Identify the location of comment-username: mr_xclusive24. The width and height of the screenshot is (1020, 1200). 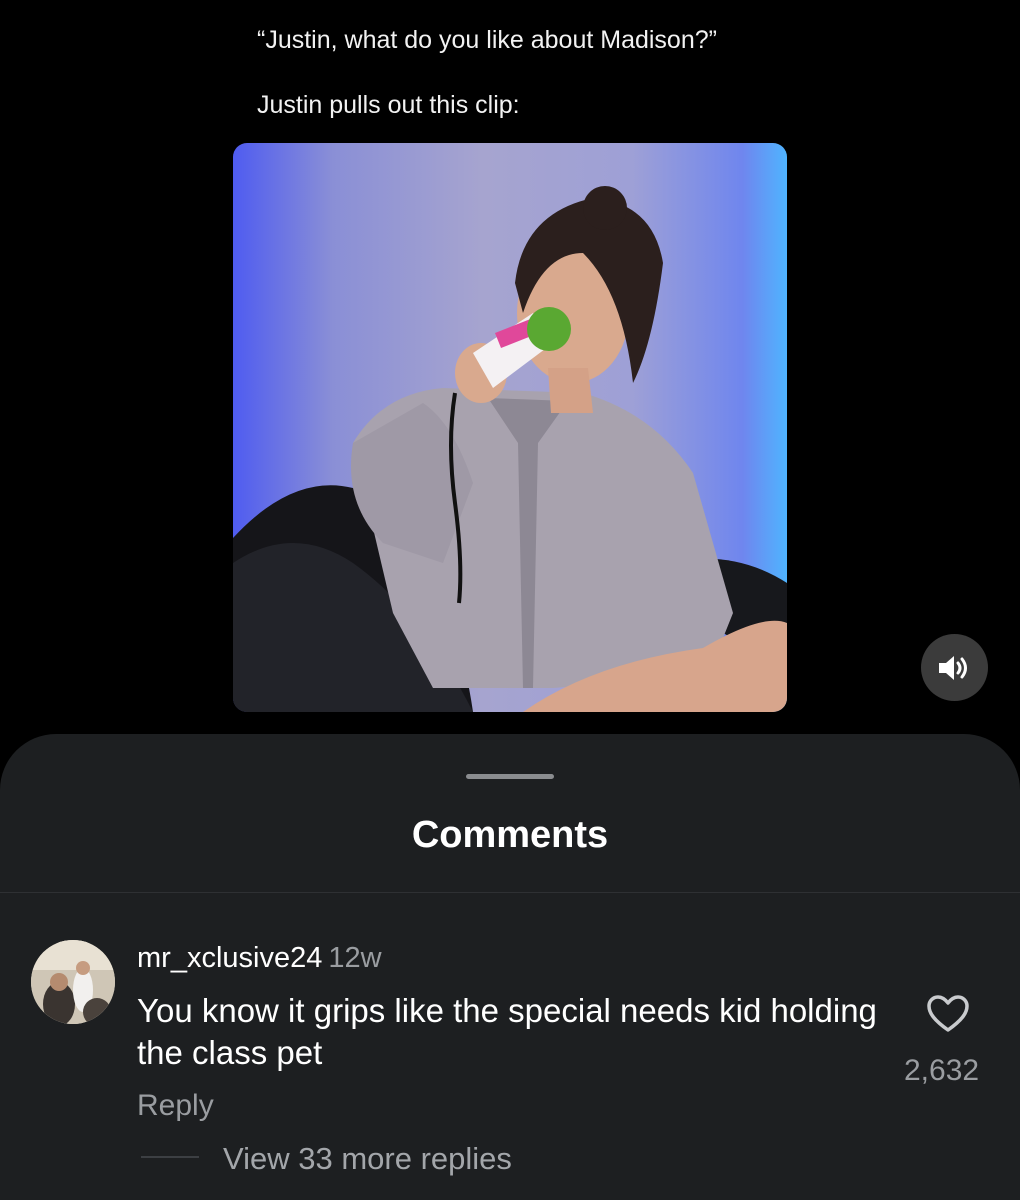
(229, 958).